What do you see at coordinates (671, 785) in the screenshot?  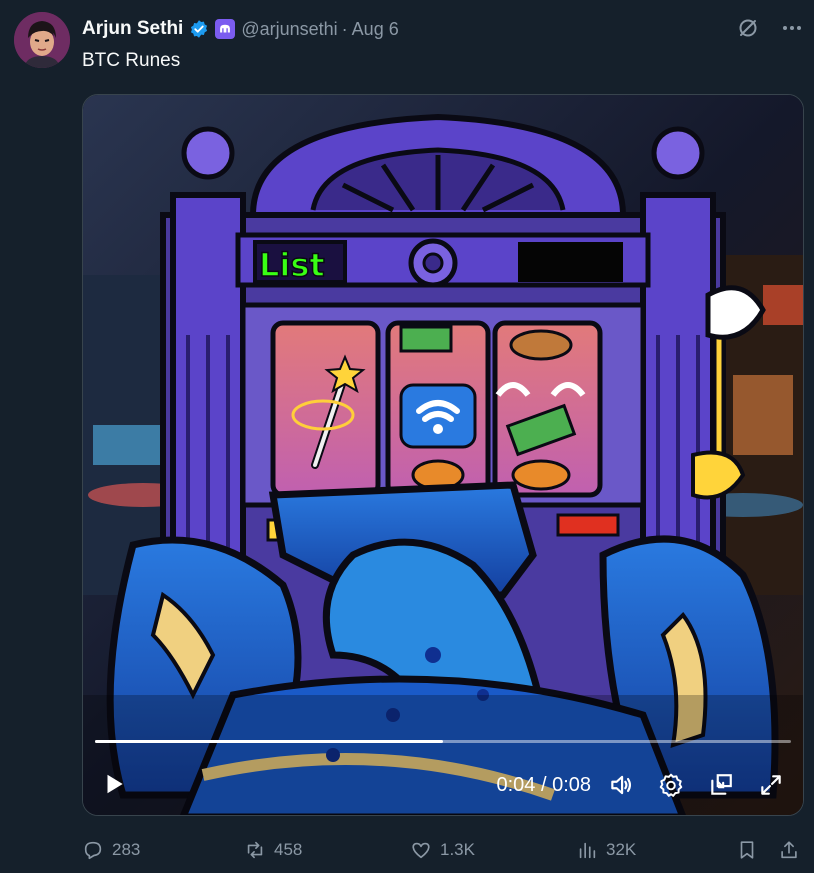 I see `settings-icon` at bounding box center [671, 785].